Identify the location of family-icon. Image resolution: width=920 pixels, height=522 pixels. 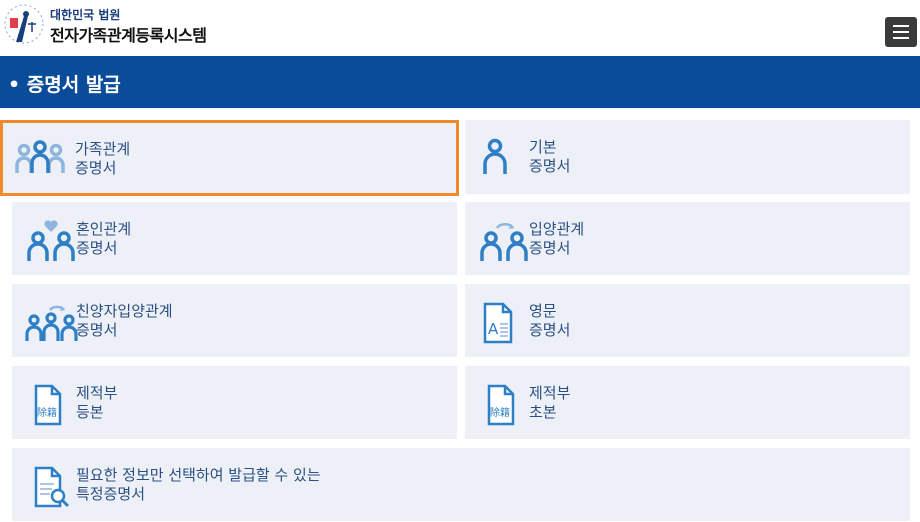
(40, 156).